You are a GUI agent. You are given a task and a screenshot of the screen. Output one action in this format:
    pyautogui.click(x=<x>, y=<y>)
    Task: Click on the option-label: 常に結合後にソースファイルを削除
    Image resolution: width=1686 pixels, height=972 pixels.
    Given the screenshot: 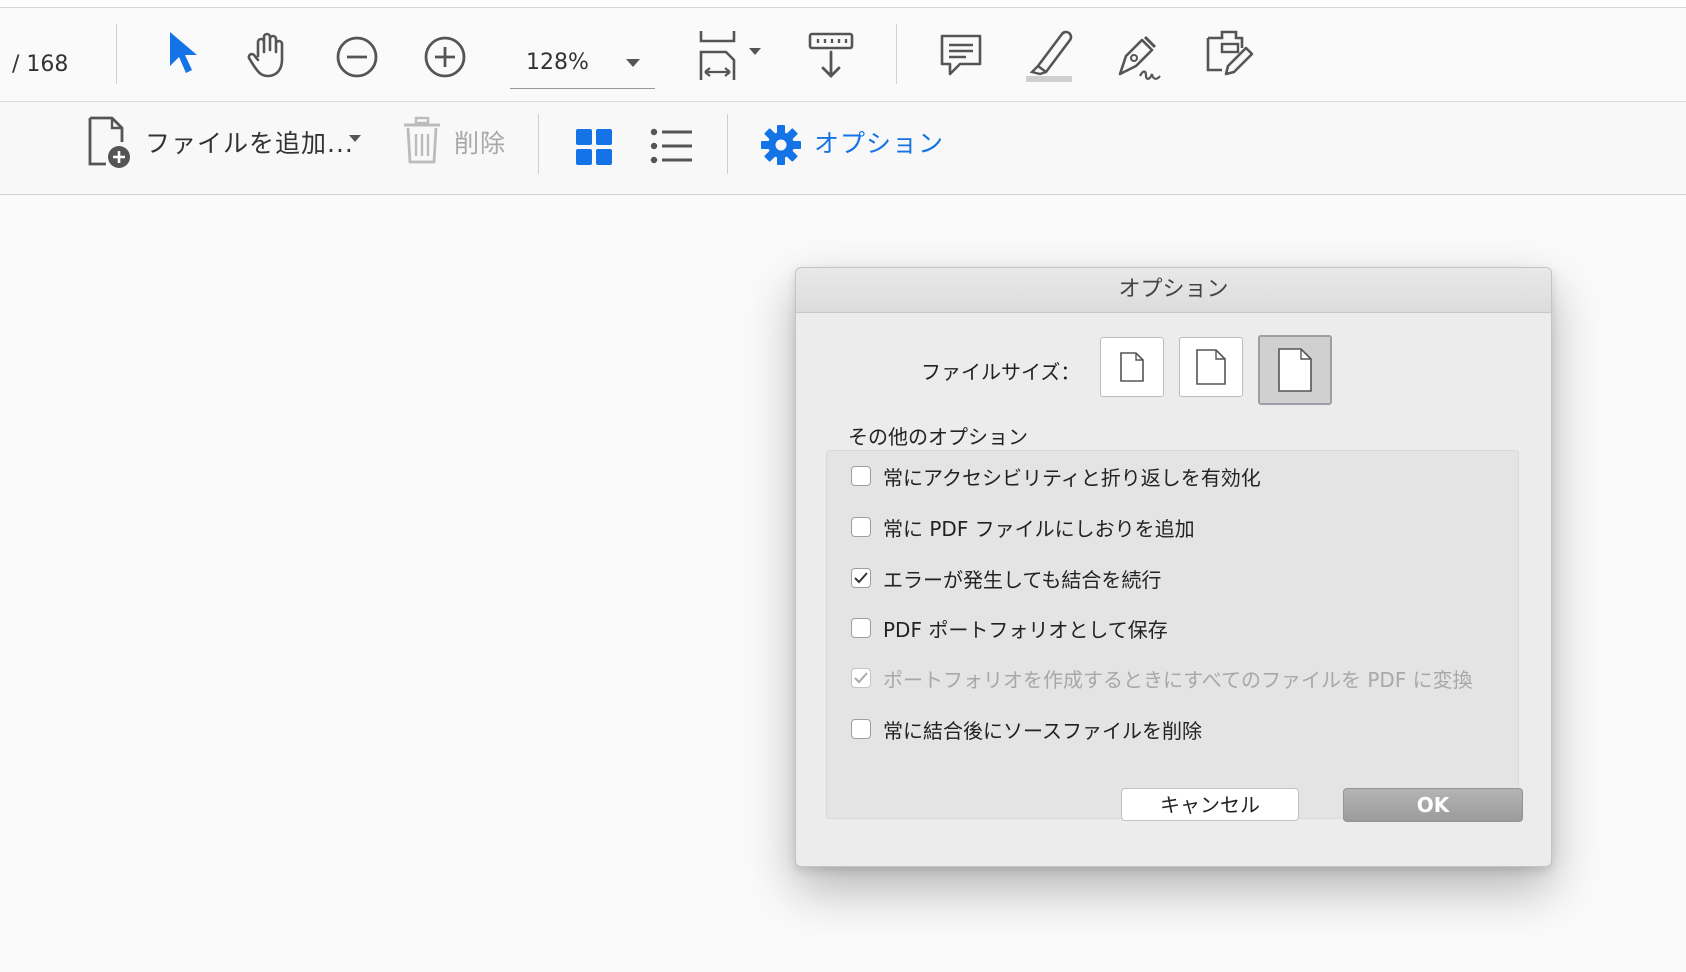 What is the action you would take?
    pyautogui.click(x=1042, y=730)
    